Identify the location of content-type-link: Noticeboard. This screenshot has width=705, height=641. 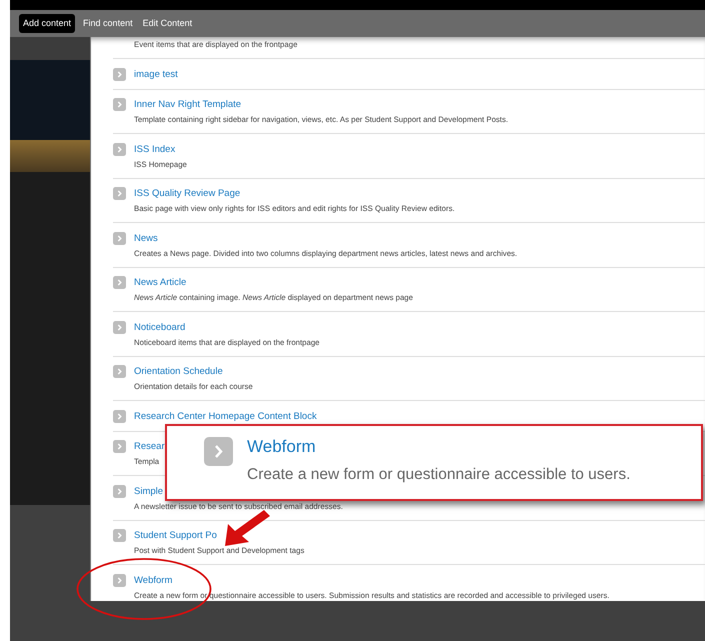
(160, 327).